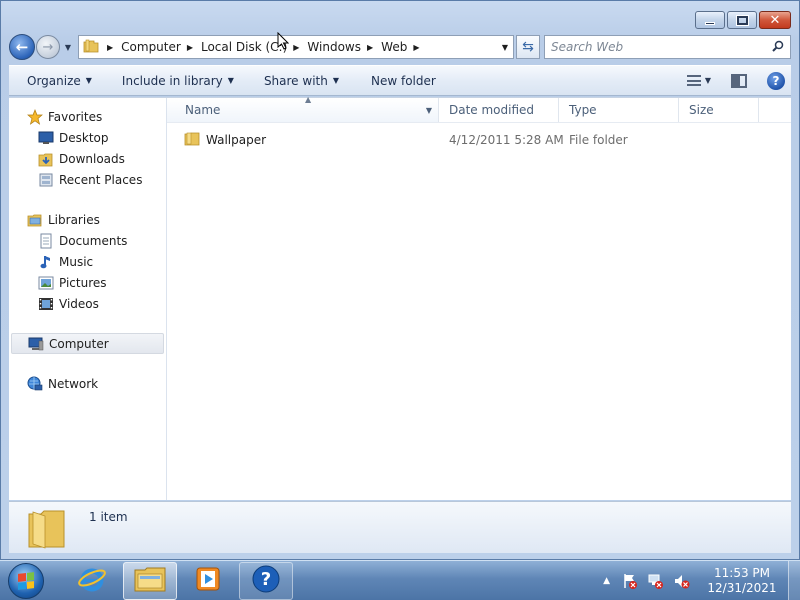 The height and width of the screenshot is (600, 800). I want to click on music-icon, so click(46, 262).